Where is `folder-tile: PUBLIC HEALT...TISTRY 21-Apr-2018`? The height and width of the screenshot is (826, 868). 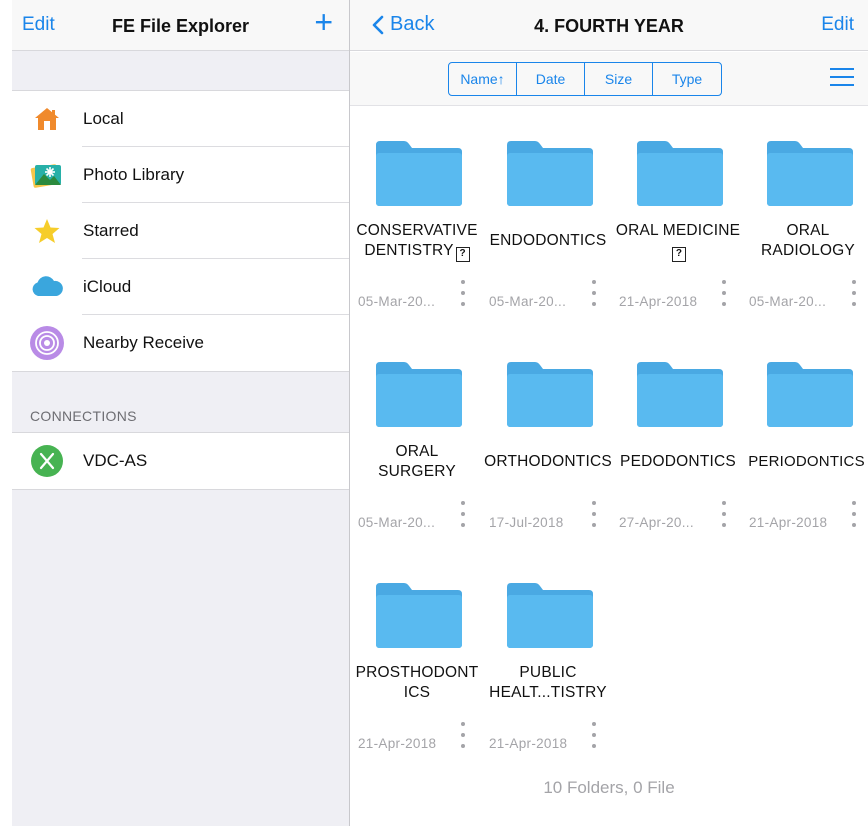 folder-tile: PUBLIC HEALT...TISTRY 21-Apr-2018 is located at coordinates (548, 662).